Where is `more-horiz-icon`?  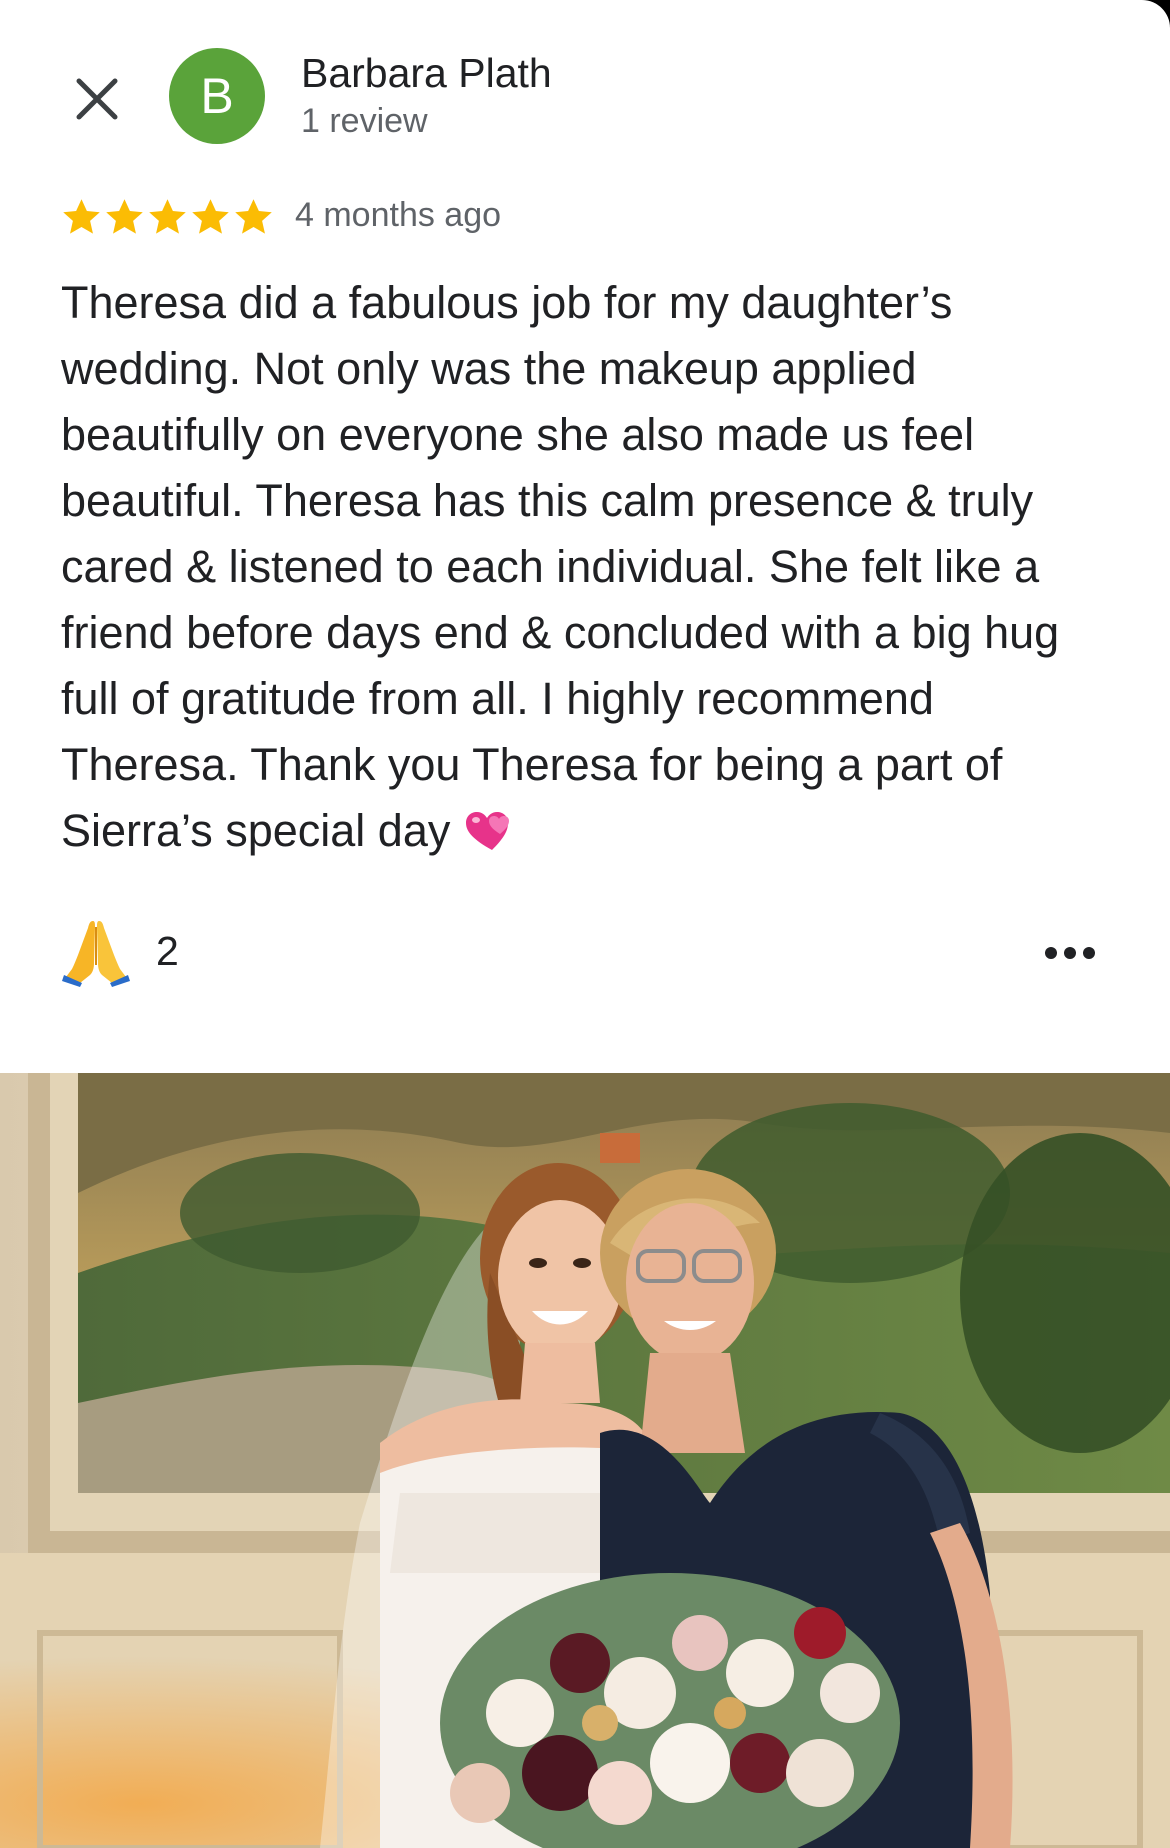
more-horiz-icon is located at coordinates (1070, 953).